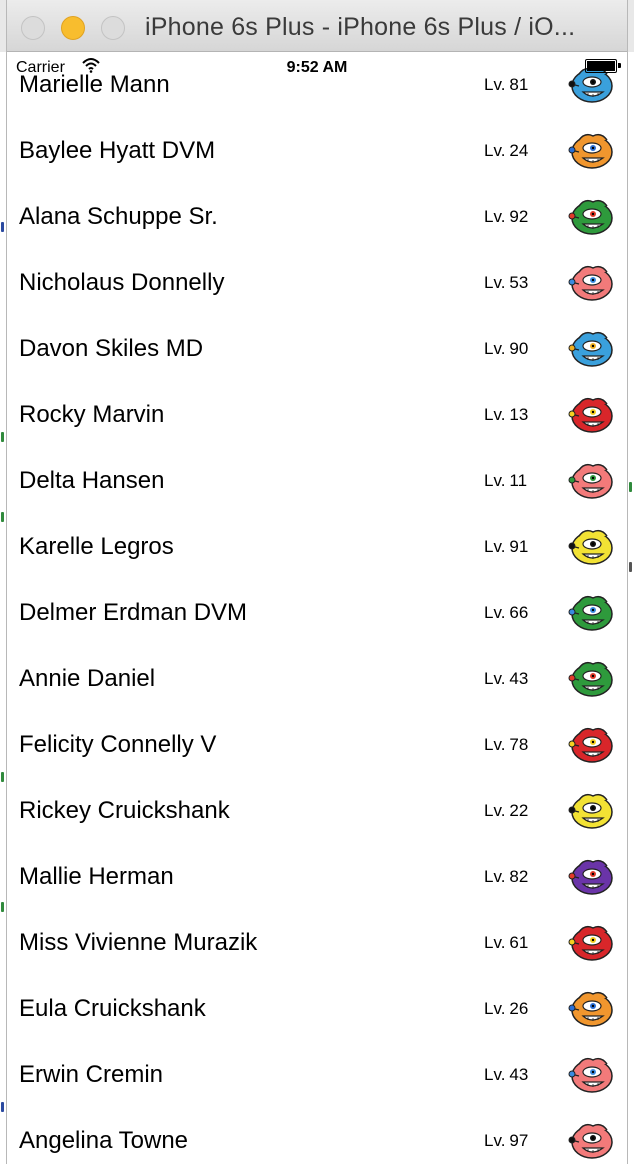 This screenshot has height=1164, width=634. What do you see at coordinates (138, 942) in the screenshot?
I see `player-name: Miss Vivienne Murazik` at bounding box center [138, 942].